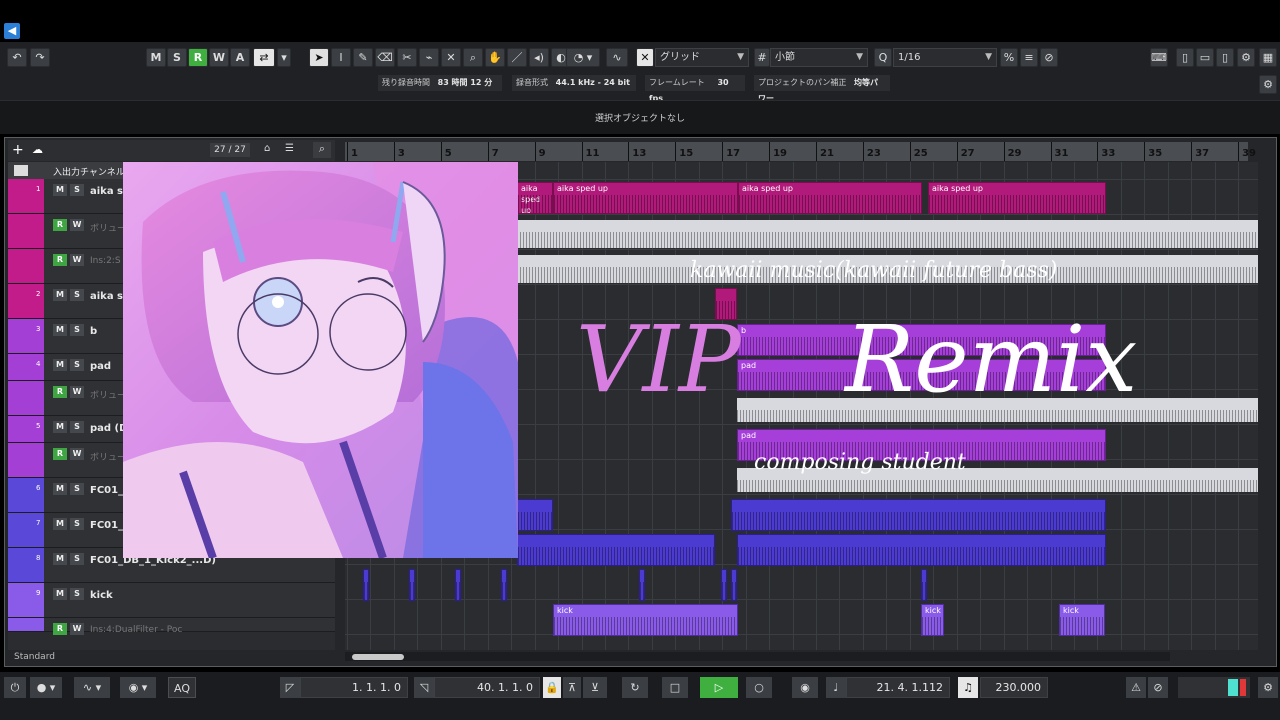 The height and width of the screenshot is (720, 1280). I want to click on mute-tool-icon: ✕, so click(451, 57).